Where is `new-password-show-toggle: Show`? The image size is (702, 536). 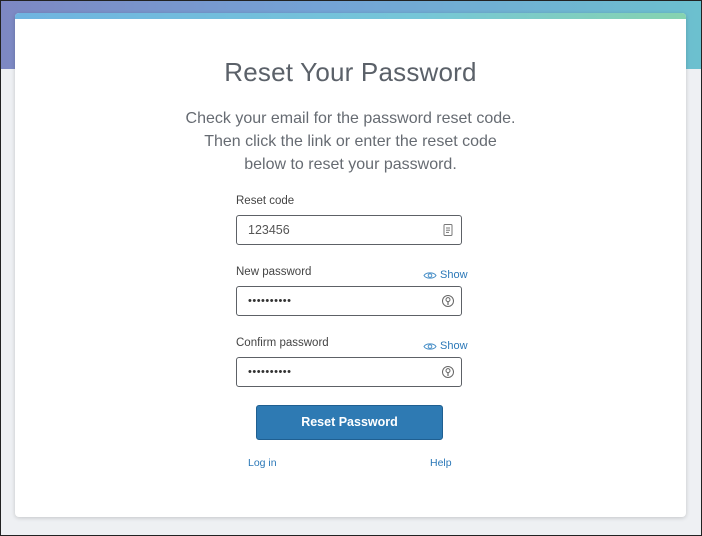
new-password-show-toggle: Show is located at coordinates (445, 275).